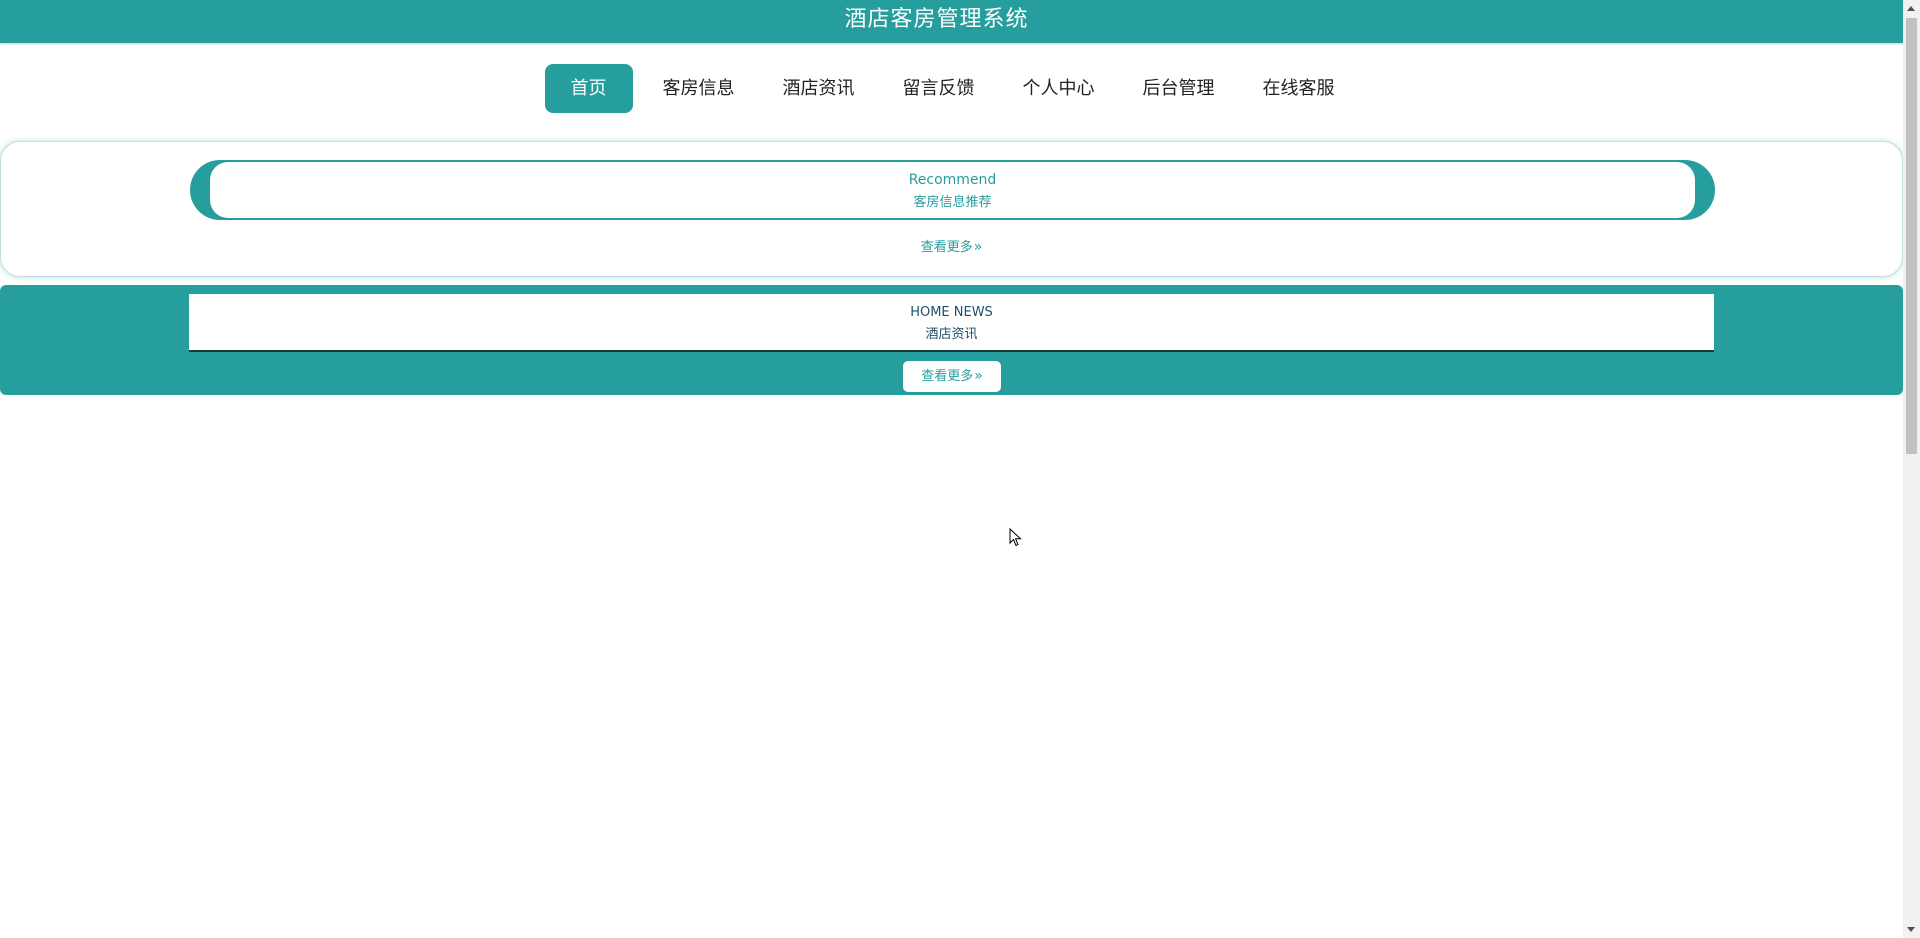  I want to click on nav-item-home: 首页, so click(588, 88).